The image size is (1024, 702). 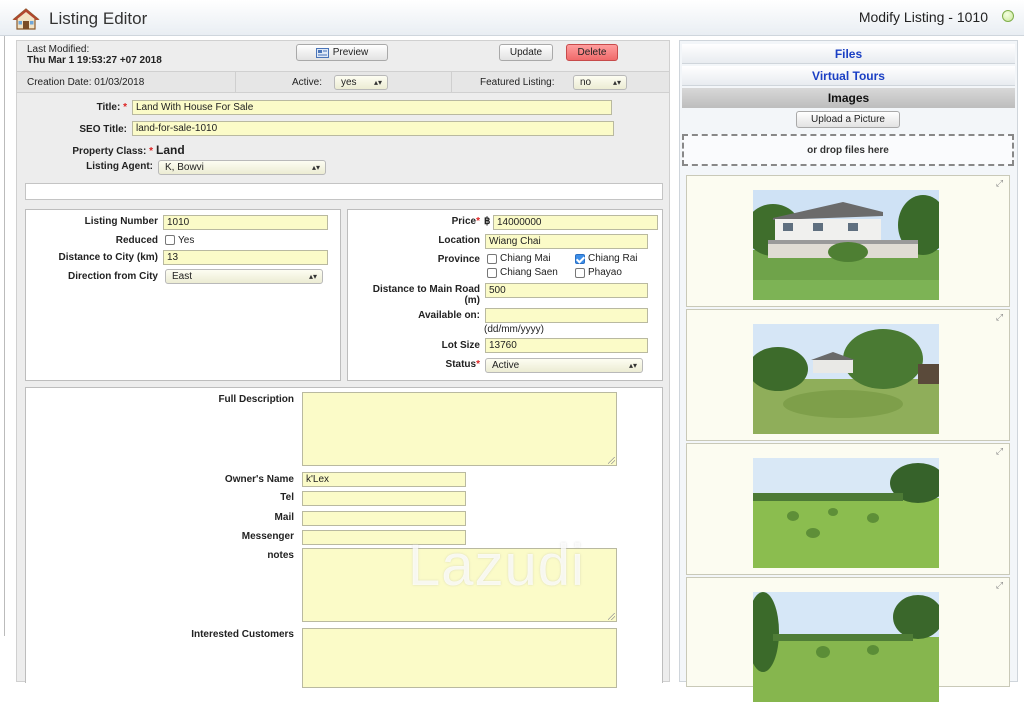 What do you see at coordinates (384, 518) in the screenshot?
I see `mail-input` at bounding box center [384, 518].